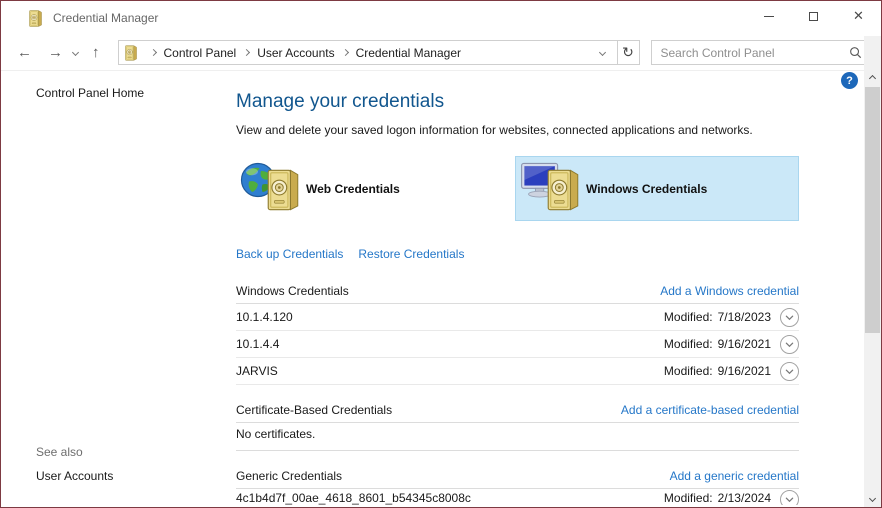  I want to click on tab-windows-credentials: Windows Credentials, so click(657, 188).